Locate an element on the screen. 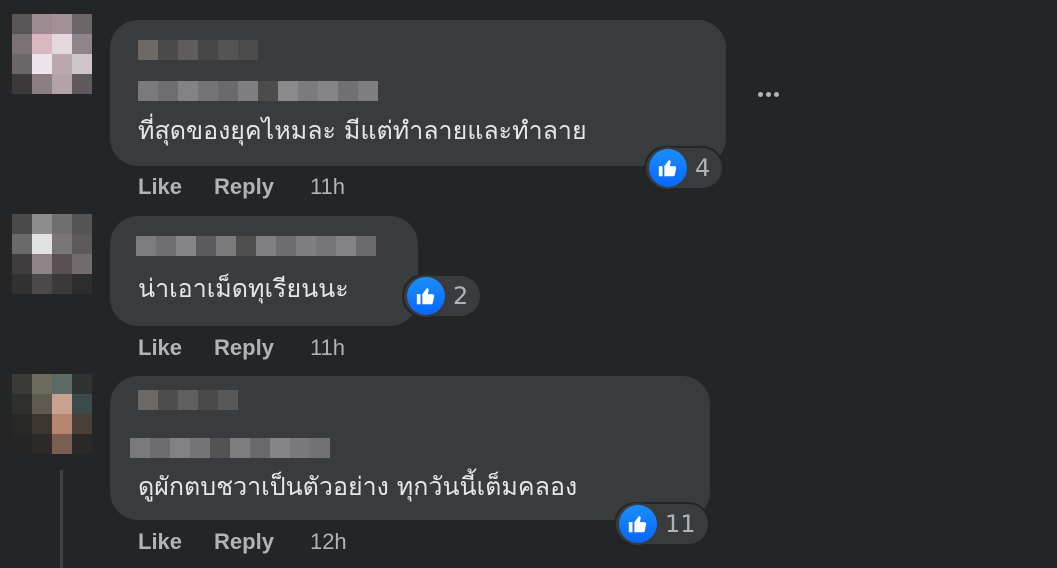  comment-text: ที่สุดของยุคไหมละ มีแต่ทำลายและทำลาย is located at coordinates (362, 130).